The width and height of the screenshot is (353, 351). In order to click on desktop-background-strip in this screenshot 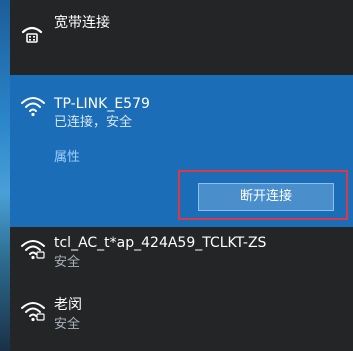, I will do `click(5, 175)`.